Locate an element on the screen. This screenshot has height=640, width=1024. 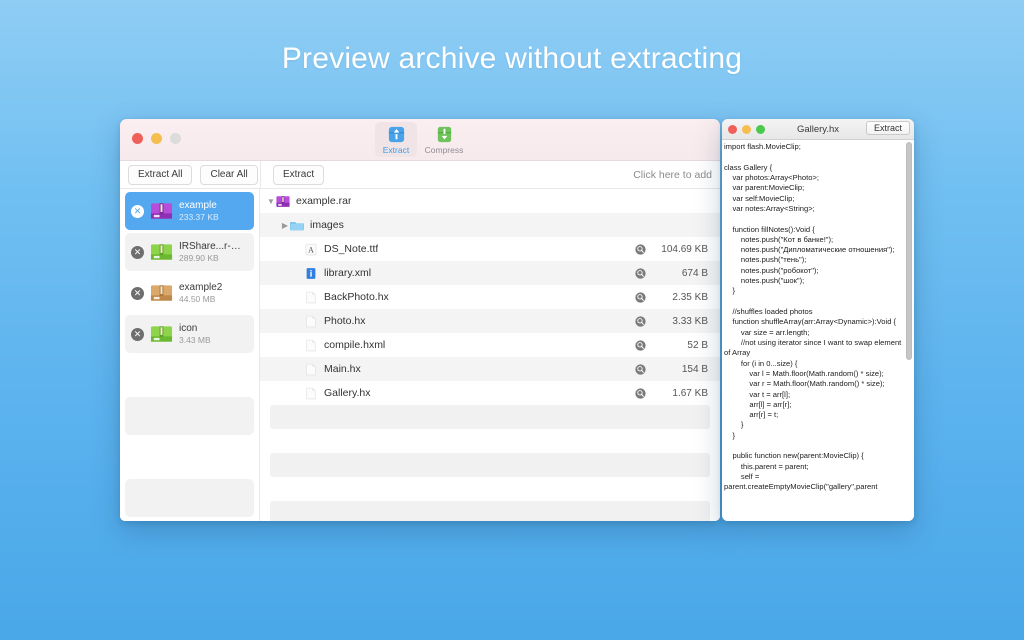
preview-extract-button: Extract is located at coordinates (887, 128).